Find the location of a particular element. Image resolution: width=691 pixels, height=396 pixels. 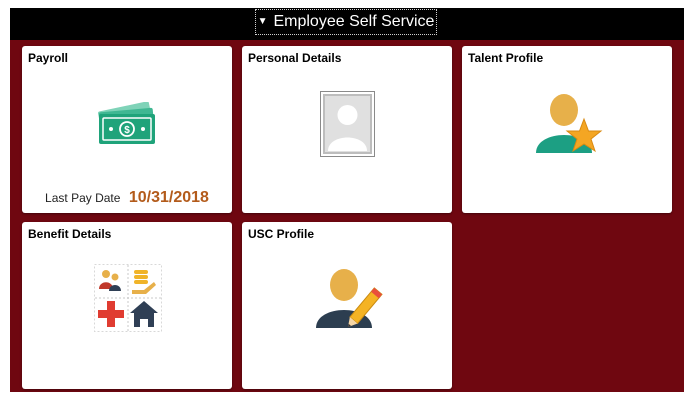

person-pencil-icon is located at coordinates (349, 298).